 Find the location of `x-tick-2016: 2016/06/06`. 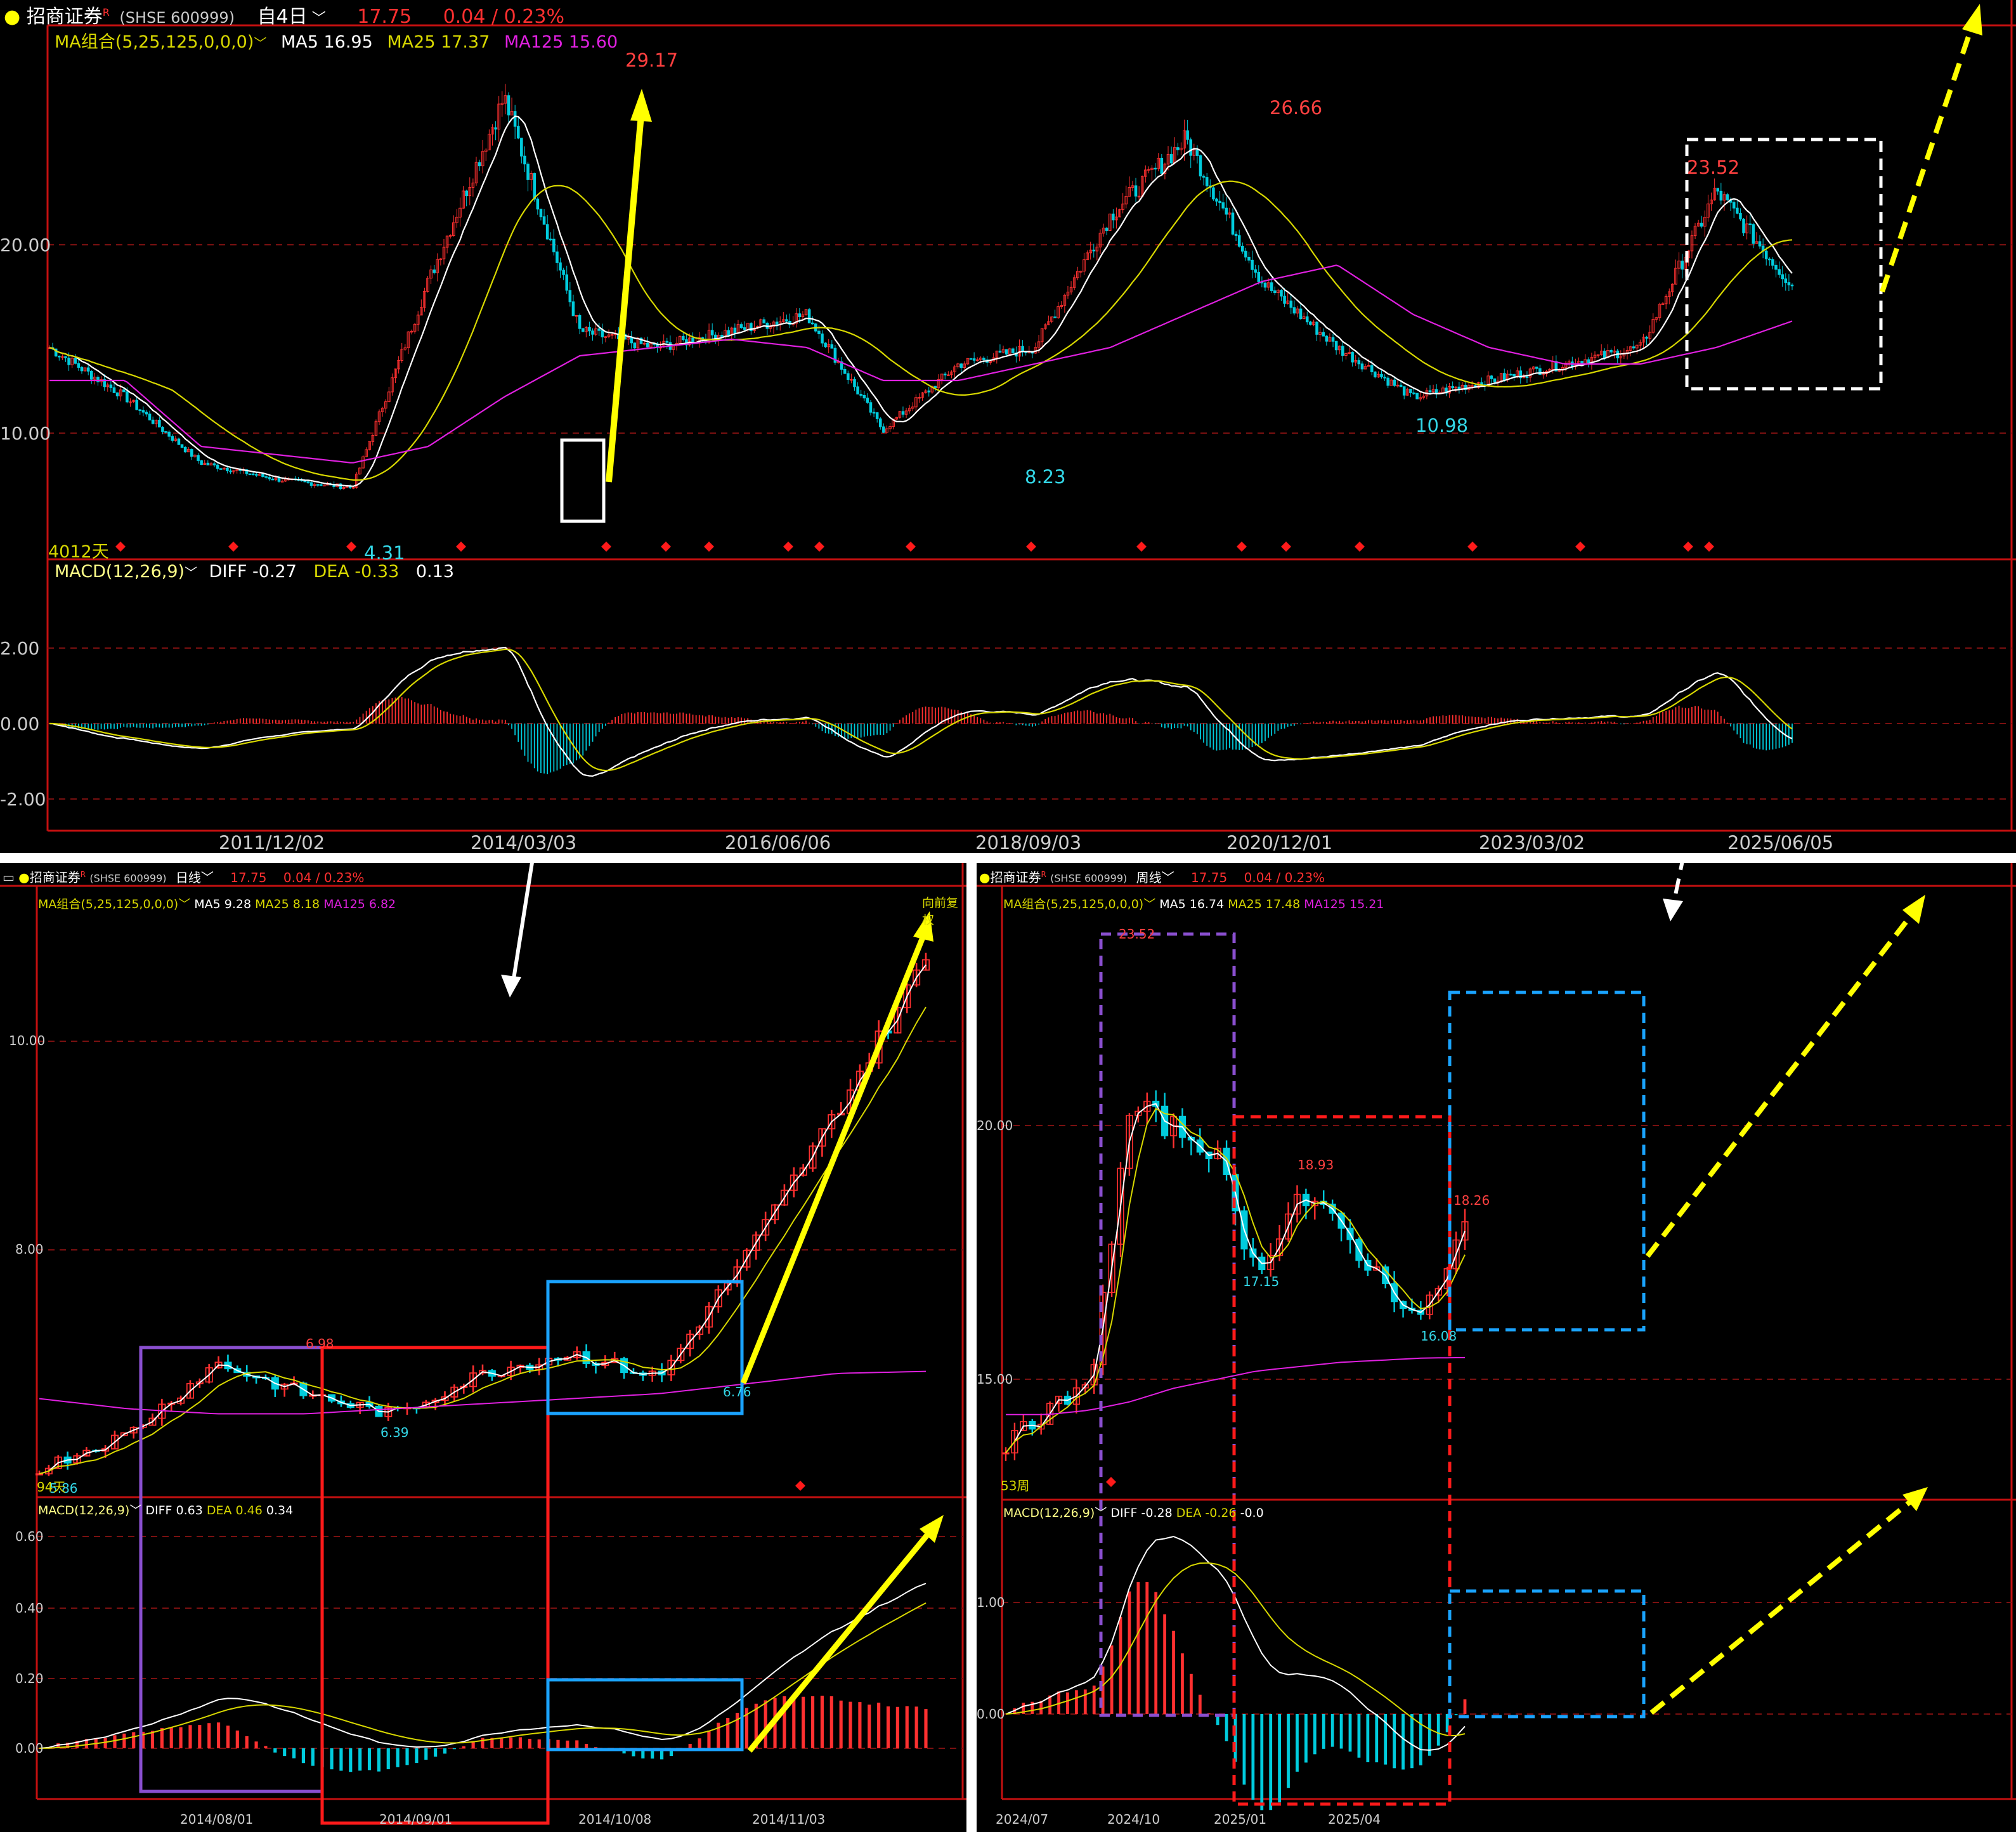

x-tick-2016: 2016/06/06 is located at coordinates (778, 843).